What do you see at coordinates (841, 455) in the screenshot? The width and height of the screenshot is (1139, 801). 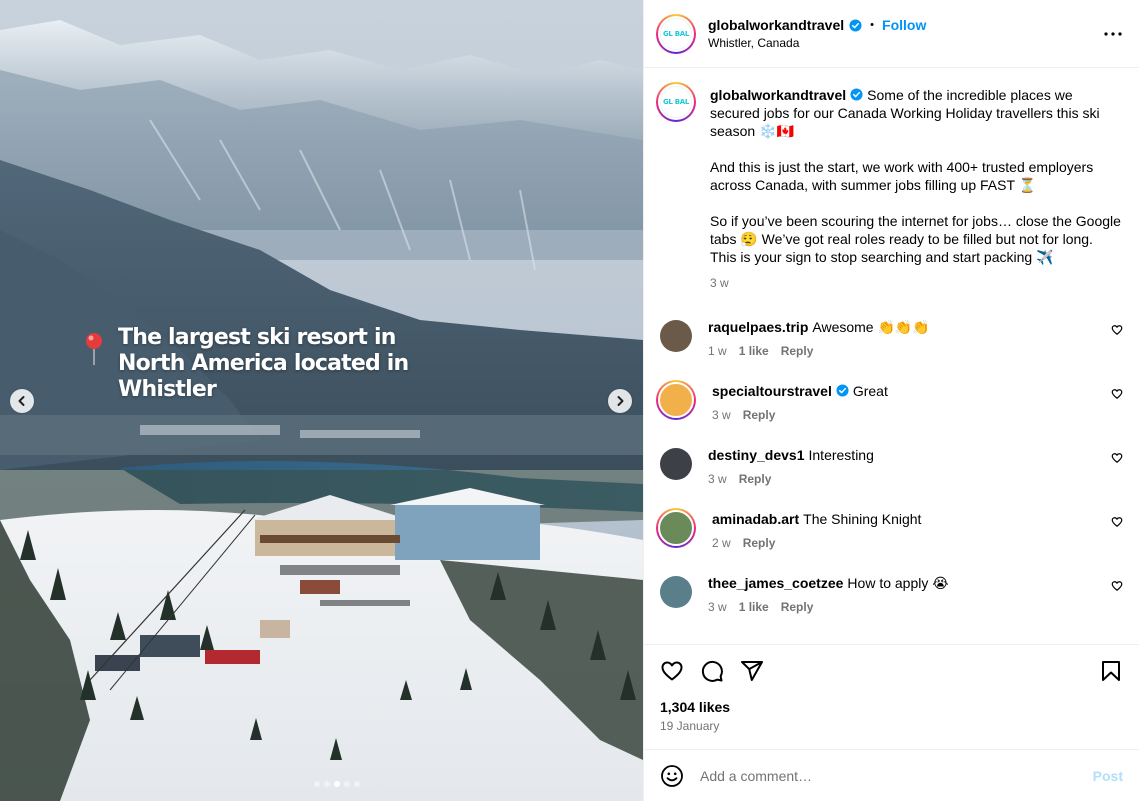 I see `comment-text: Interesting` at bounding box center [841, 455].